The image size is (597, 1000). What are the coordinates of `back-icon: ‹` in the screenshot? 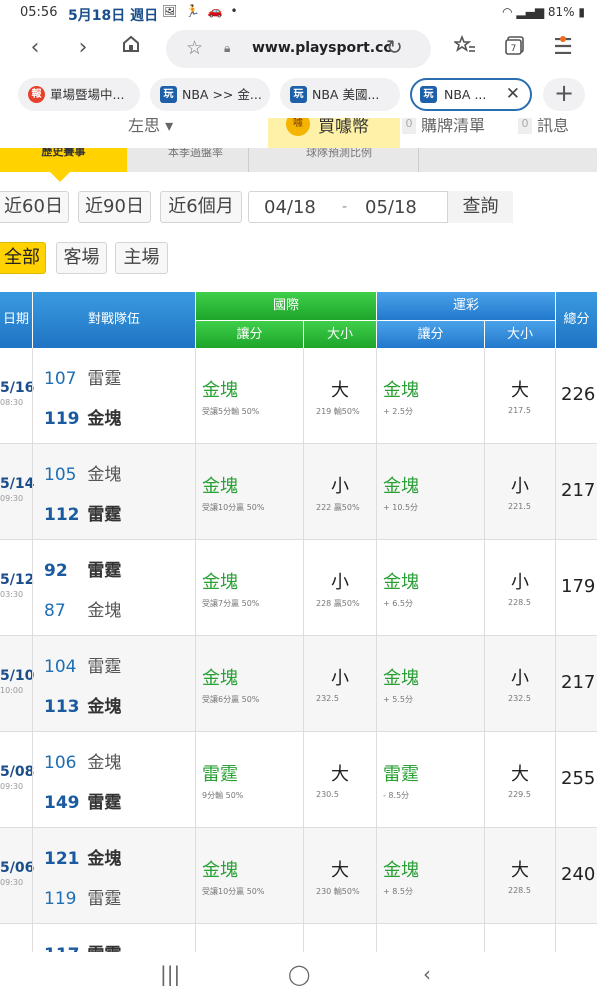 It's located at (35, 49).